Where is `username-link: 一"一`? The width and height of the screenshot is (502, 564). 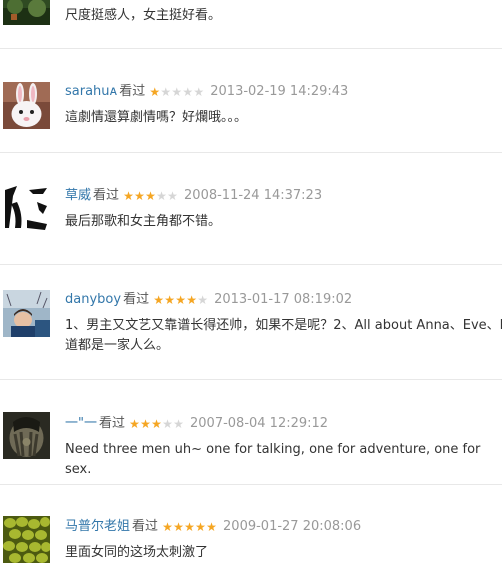 username-link: 一"一 is located at coordinates (81, 423).